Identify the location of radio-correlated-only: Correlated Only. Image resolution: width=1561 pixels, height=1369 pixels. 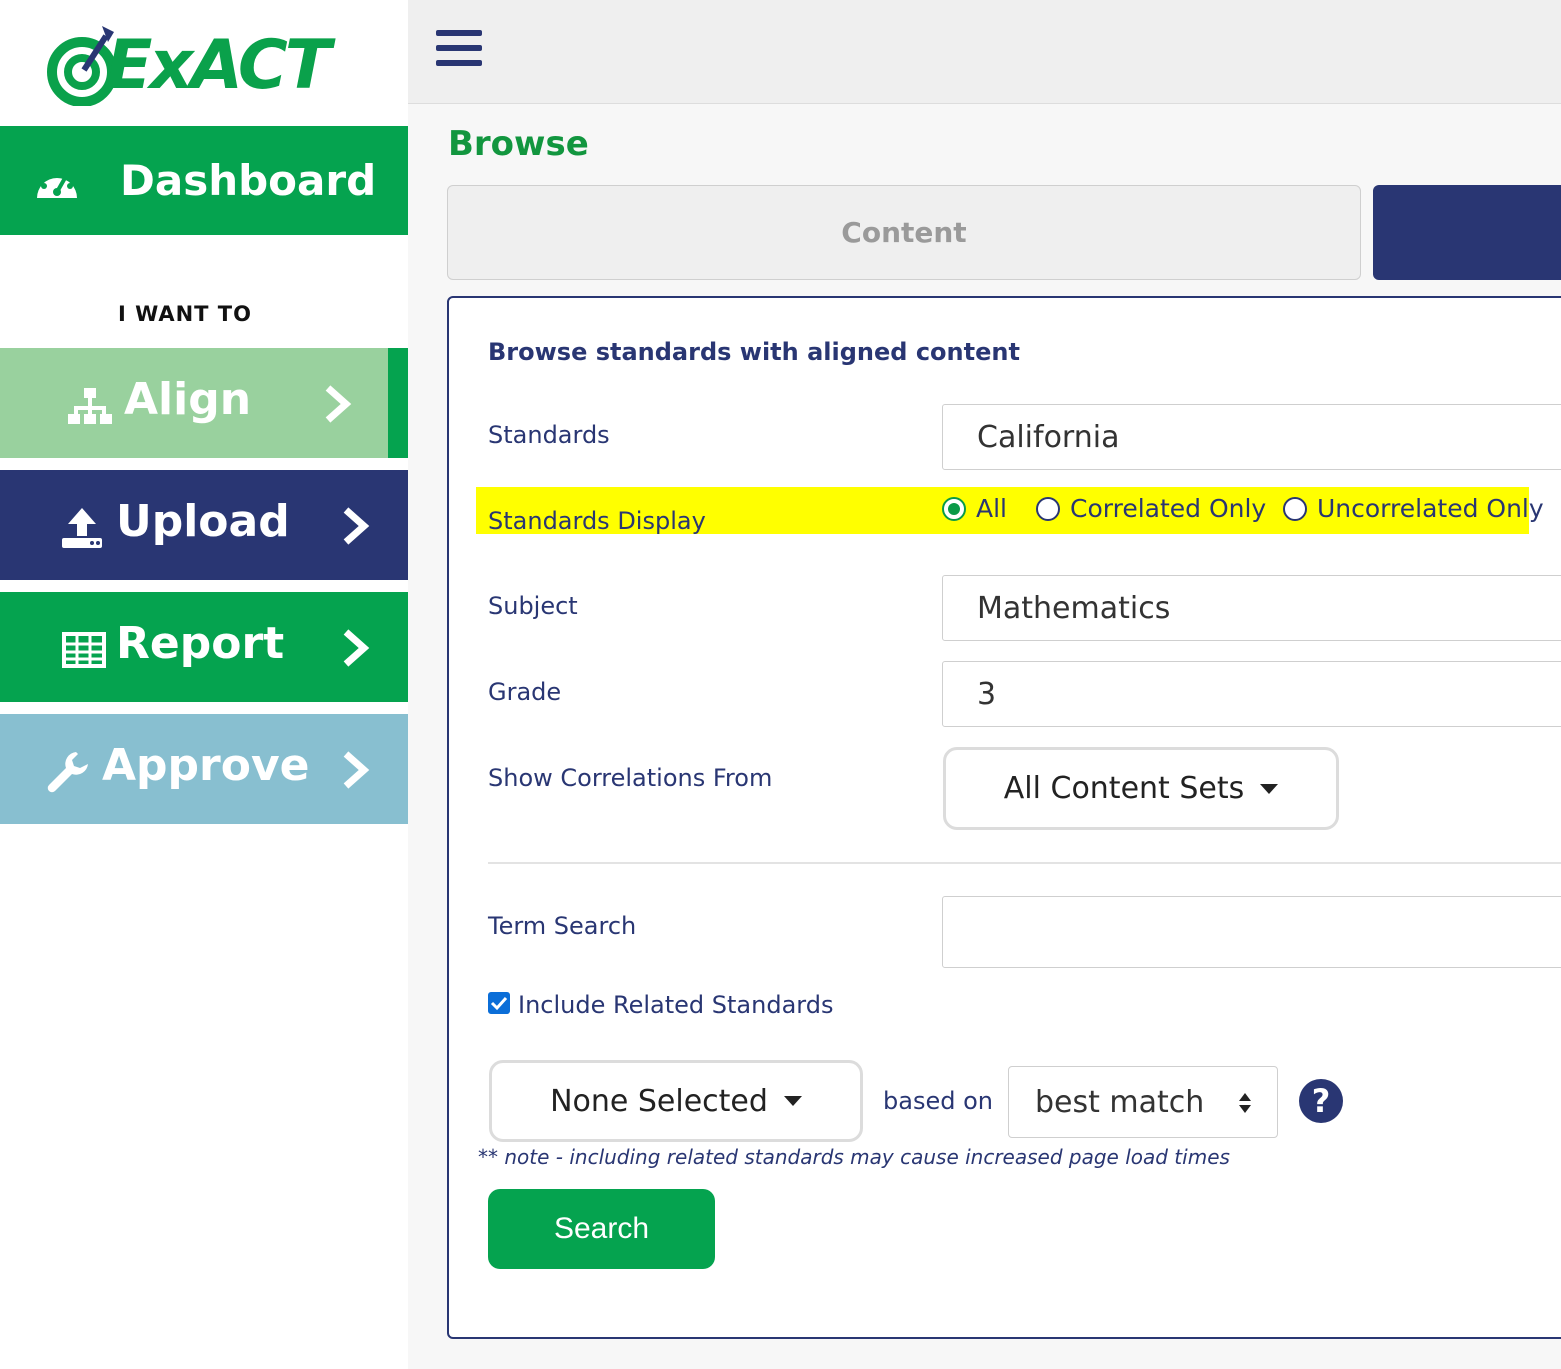
(1151, 508).